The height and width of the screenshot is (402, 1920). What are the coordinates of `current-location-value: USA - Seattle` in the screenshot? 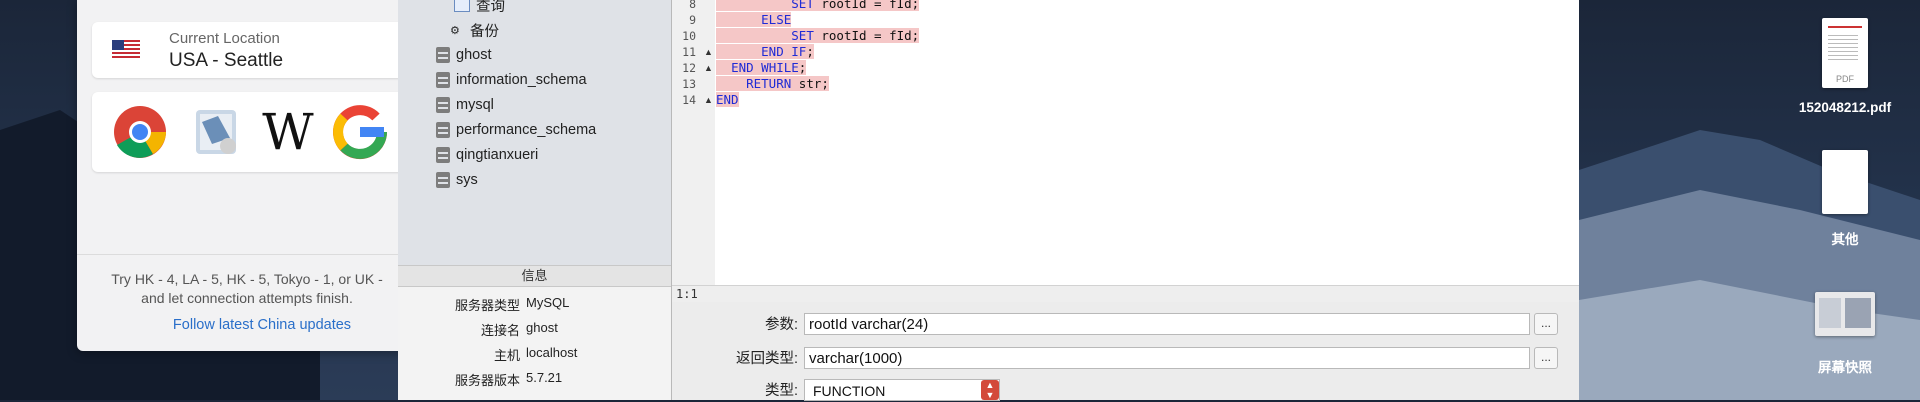 It's located at (226, 60).